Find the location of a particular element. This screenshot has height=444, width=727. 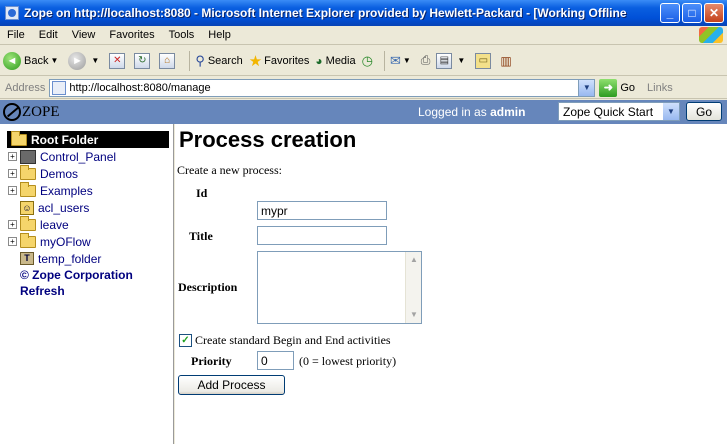

forward-button: ► ▼ is located at coordinates (85, 60).